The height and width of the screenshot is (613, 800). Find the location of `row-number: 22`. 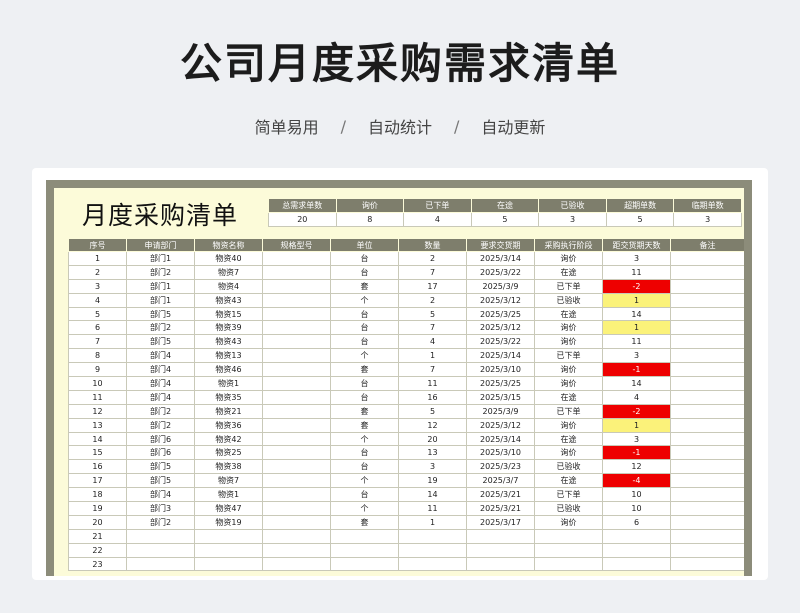

row-number: 22 is located at coordinates (97, 550).